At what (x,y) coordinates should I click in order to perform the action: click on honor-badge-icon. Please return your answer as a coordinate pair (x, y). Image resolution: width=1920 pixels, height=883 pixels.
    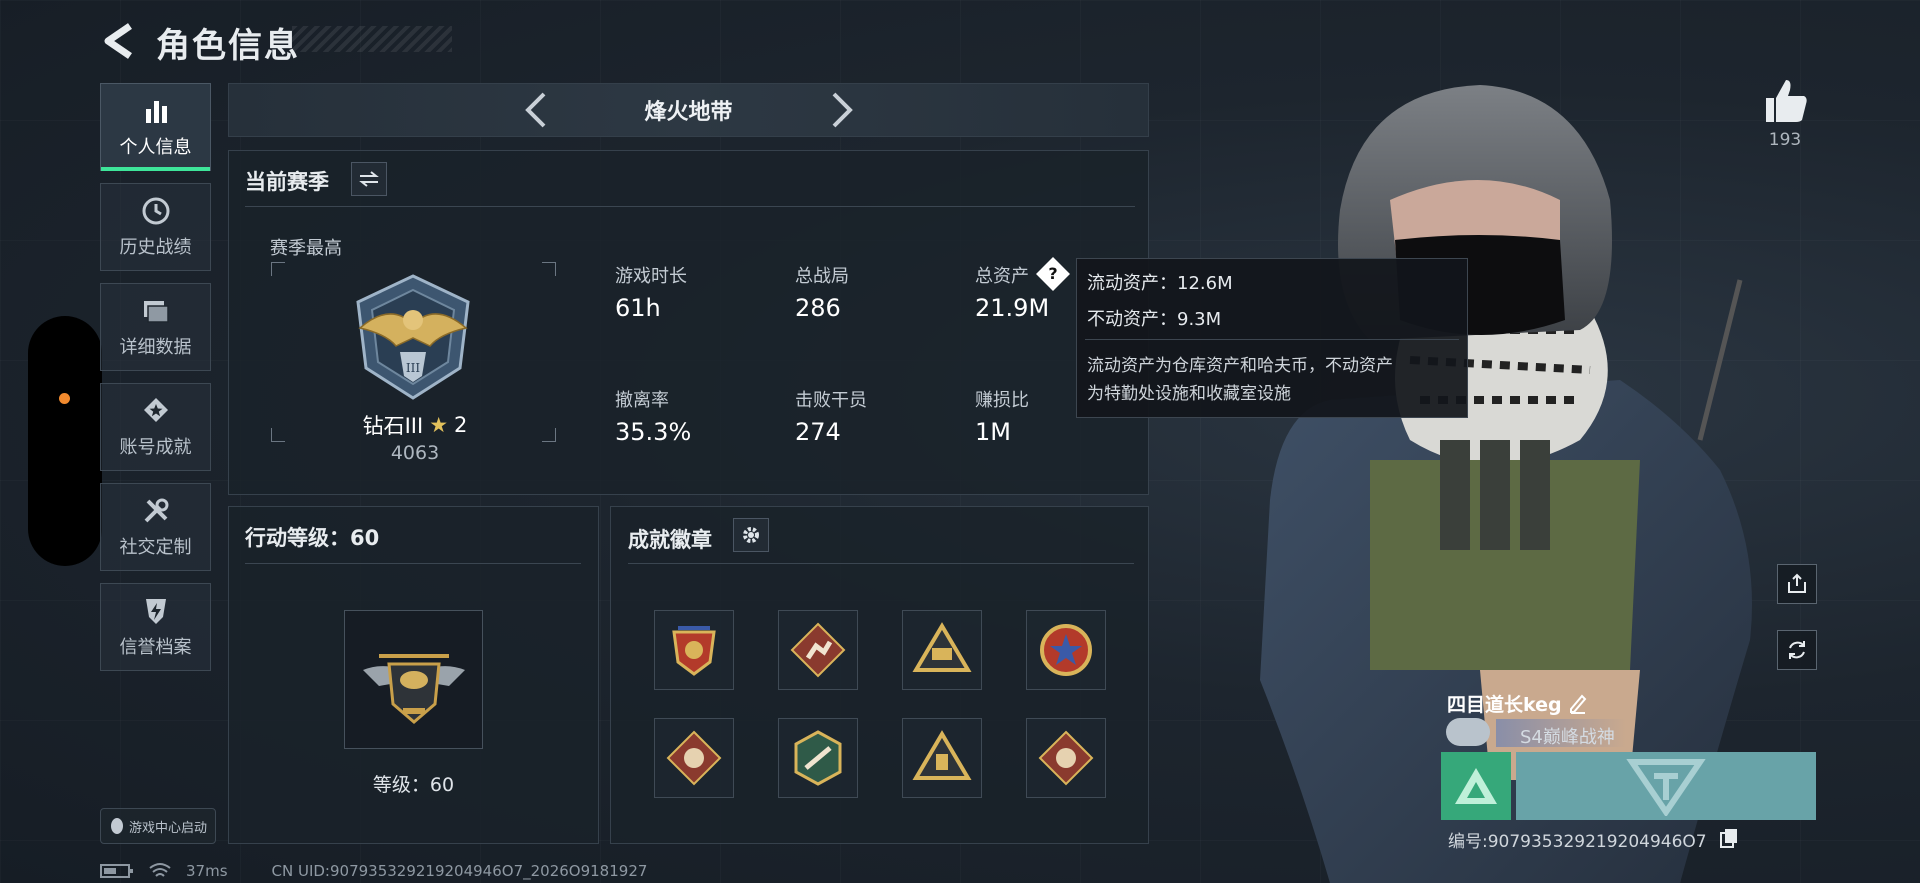
    Looking at the image, I should click on (1468, 732).